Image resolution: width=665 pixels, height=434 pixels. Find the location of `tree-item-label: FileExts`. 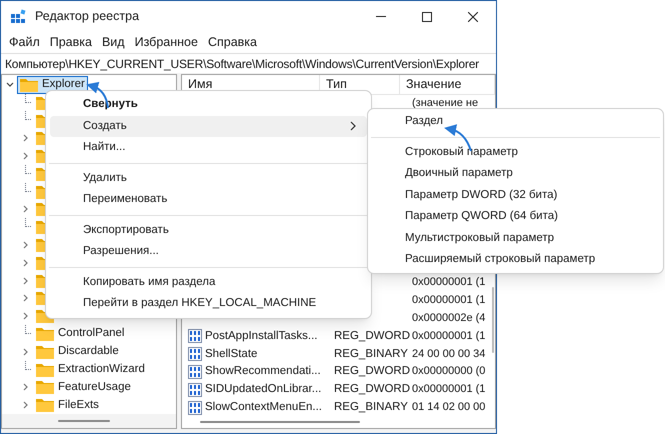

tree-item-label: FileExts is located at coordinates (78, 405).